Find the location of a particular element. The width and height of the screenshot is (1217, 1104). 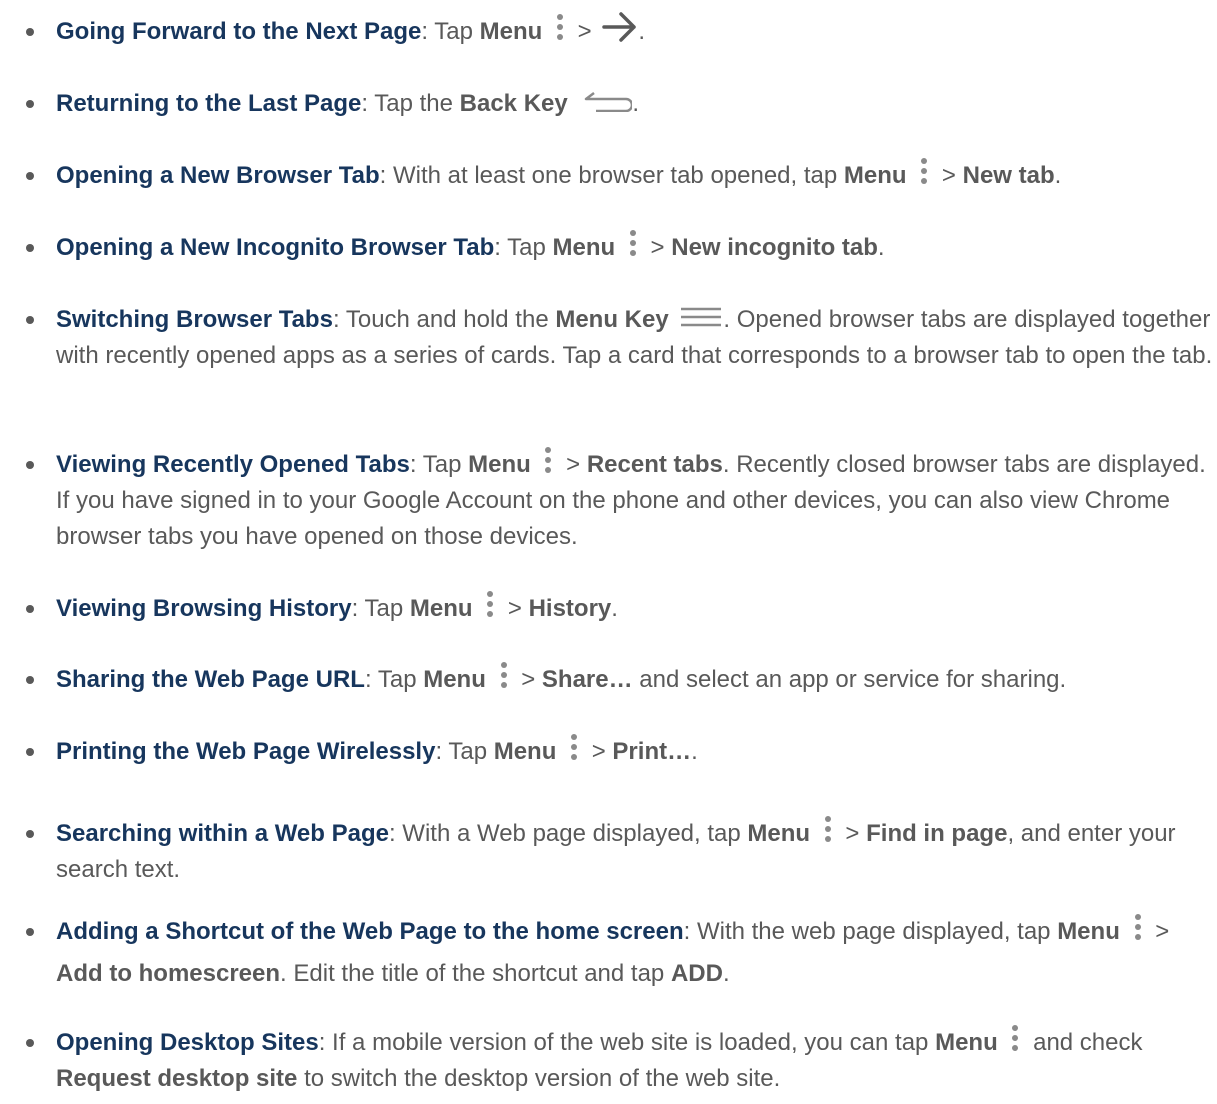

item-title: Viewing Recently Opened Tabs is located at coordinates (233, 464).